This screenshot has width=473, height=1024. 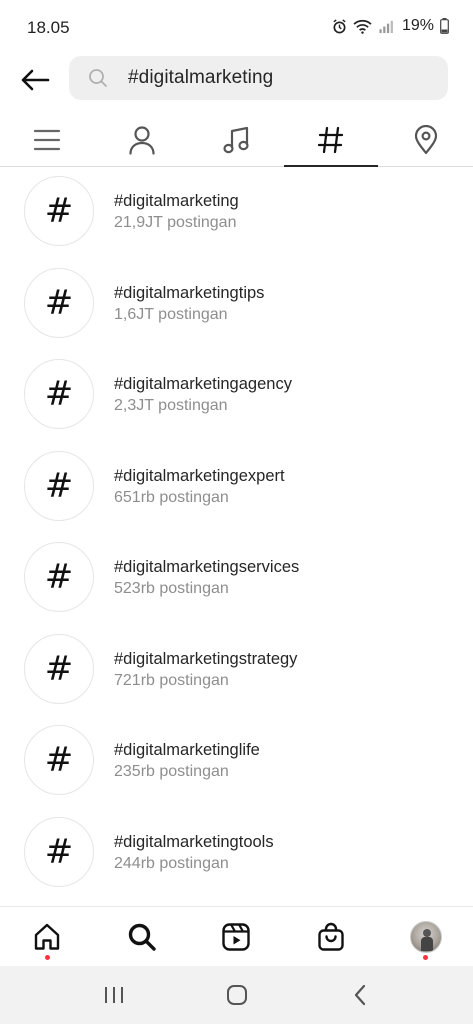 What do you see at coordinates (194, 841) in the screenshot?
I see `hashtag-name: #digitalmarketingtools` at bounding box center [194, 841].